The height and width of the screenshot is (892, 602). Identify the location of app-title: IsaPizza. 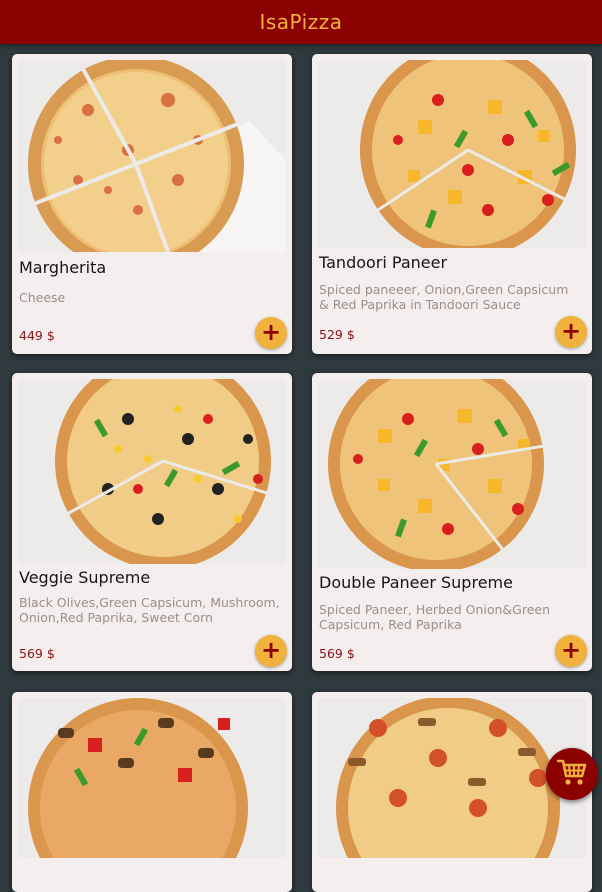
(301, 22).